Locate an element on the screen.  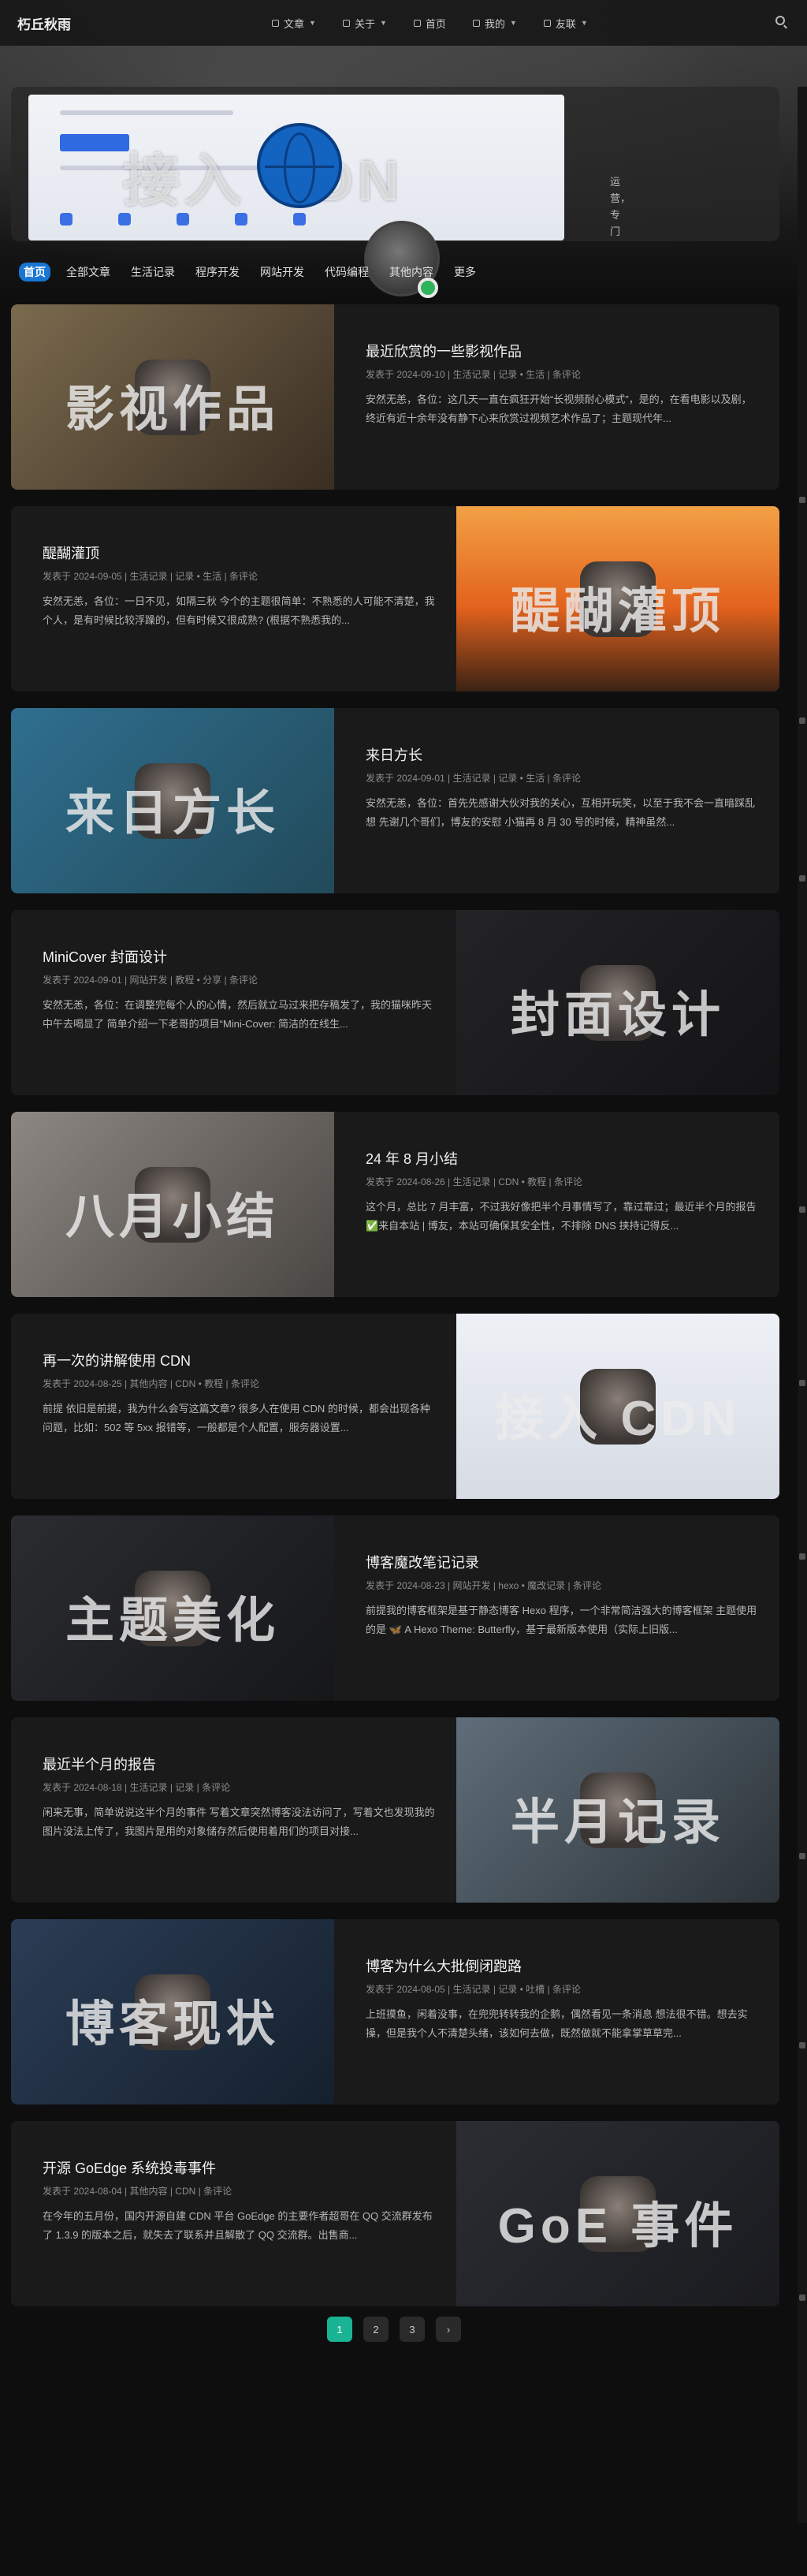
post-cover-image: 影视作品 is located at coordinates (172, 397).